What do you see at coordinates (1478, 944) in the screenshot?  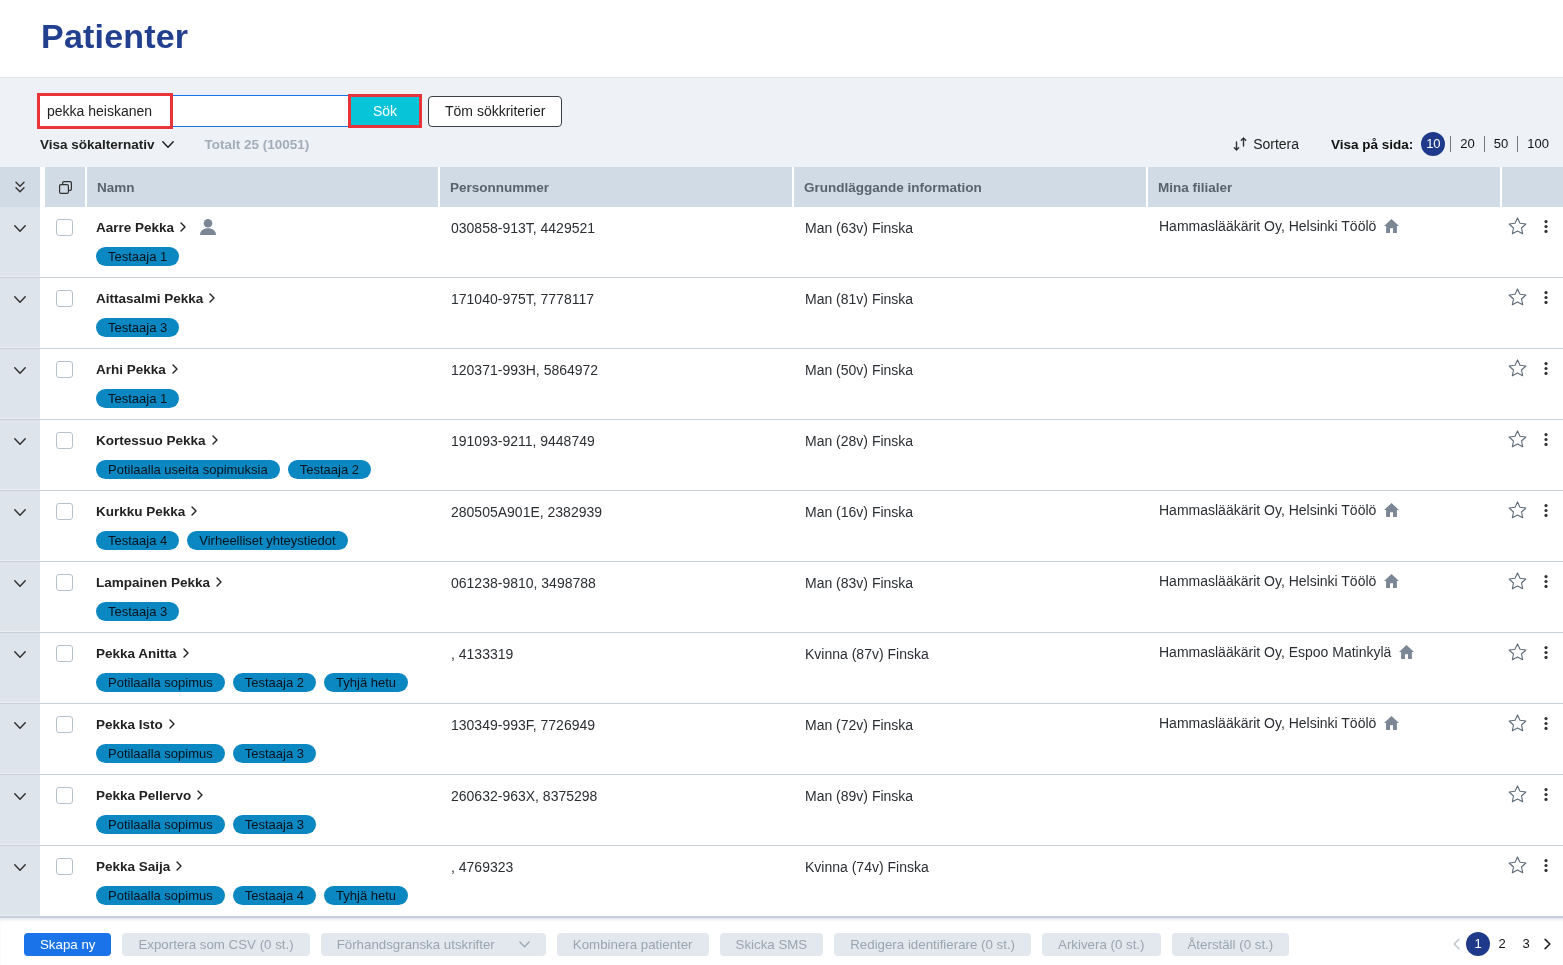 I see `page-button: 1` at bounding box center [1478, 944].